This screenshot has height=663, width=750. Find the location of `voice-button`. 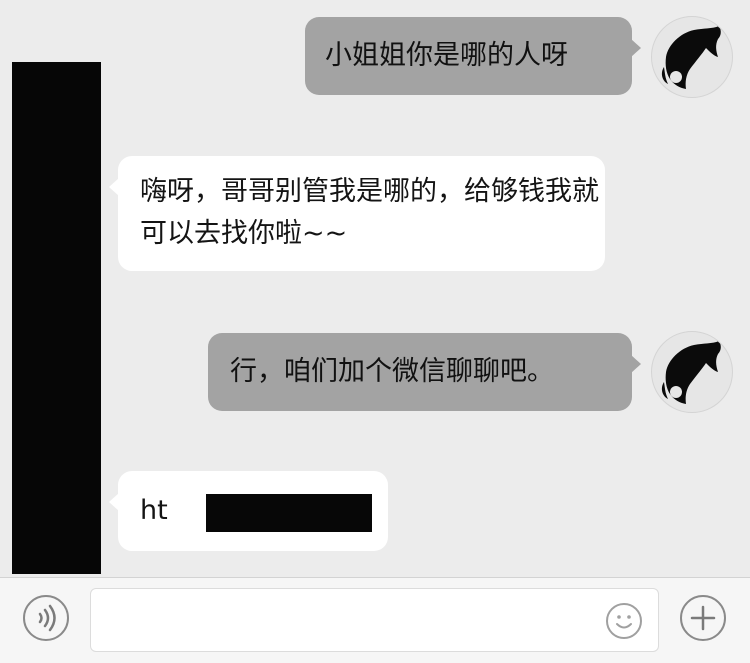

voice-button is located at coordinates (46, 618).